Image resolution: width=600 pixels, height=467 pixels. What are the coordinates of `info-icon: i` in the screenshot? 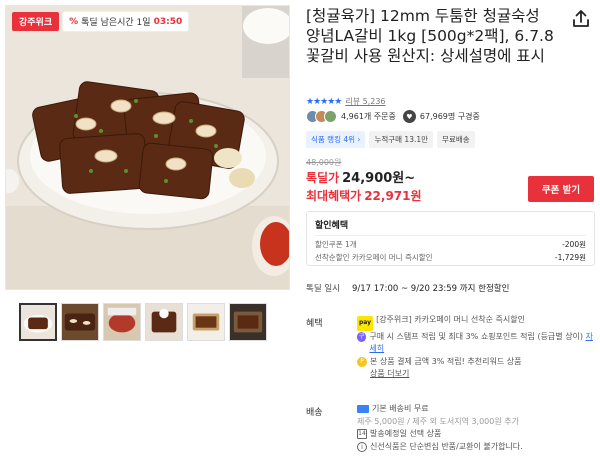 It's located at (362, 446).